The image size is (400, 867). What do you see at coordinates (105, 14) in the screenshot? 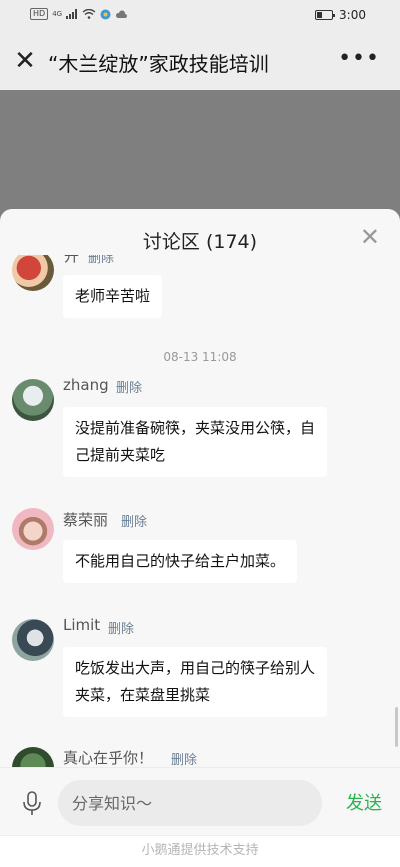
I see `app-badge-icon` at bounding box center [105, 14].